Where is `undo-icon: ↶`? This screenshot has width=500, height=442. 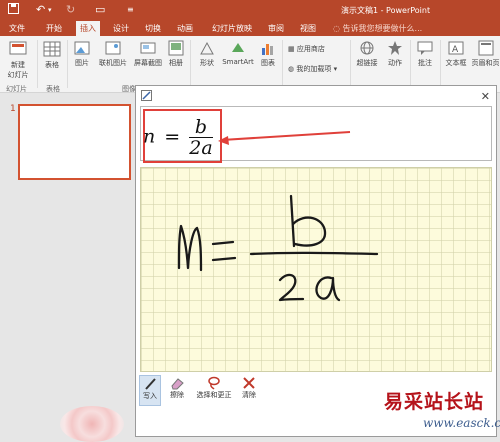 undo-icon: ↶ is located at coordinates (40, 9).